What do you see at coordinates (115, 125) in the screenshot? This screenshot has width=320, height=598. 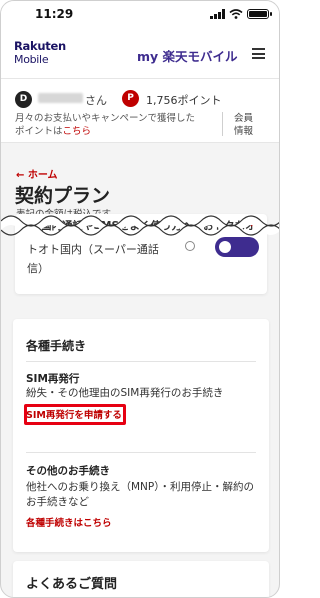 I see `points-note: 月々のお支払いやキャンペーンで獲得した ポイントはこちら` at bounding box center [115, 125].